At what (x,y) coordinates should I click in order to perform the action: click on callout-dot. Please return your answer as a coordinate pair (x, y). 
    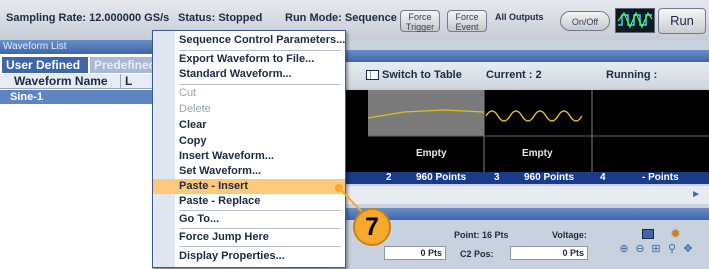
    Looking at the image, I should click on (339, 188).